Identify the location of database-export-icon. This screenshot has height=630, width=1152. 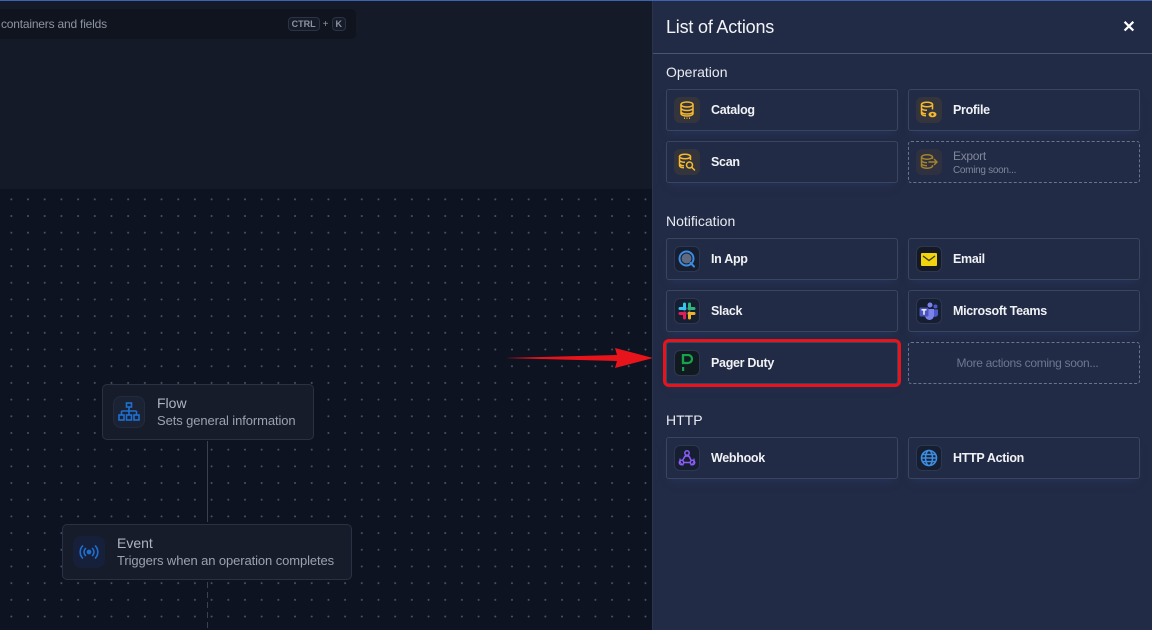
(929, 162).